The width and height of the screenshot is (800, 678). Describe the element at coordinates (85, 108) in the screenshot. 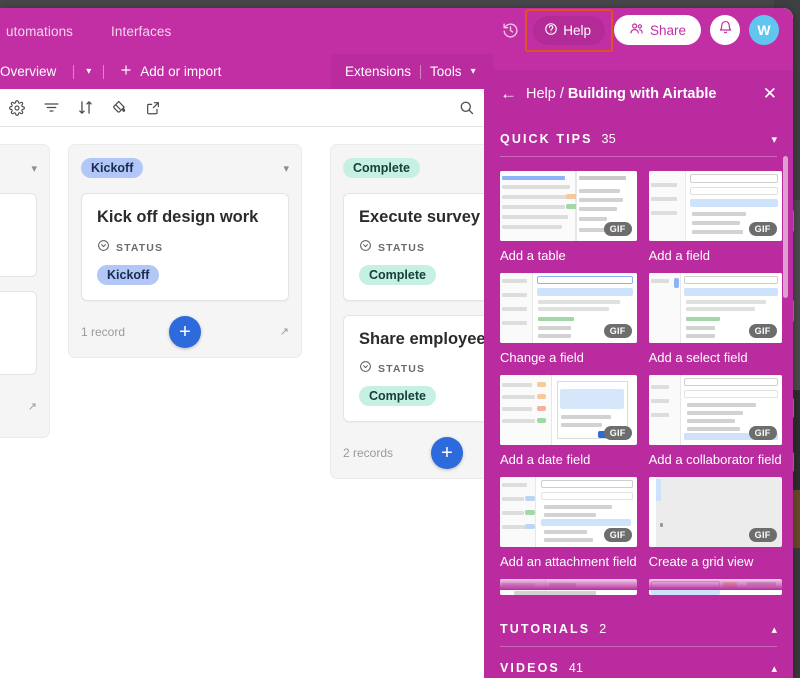

I see `sort-icon` at that location.